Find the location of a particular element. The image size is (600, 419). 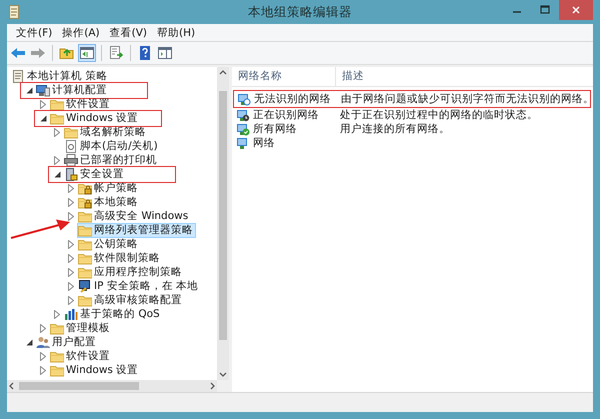

help-icon is located at coordinates (145, 53).